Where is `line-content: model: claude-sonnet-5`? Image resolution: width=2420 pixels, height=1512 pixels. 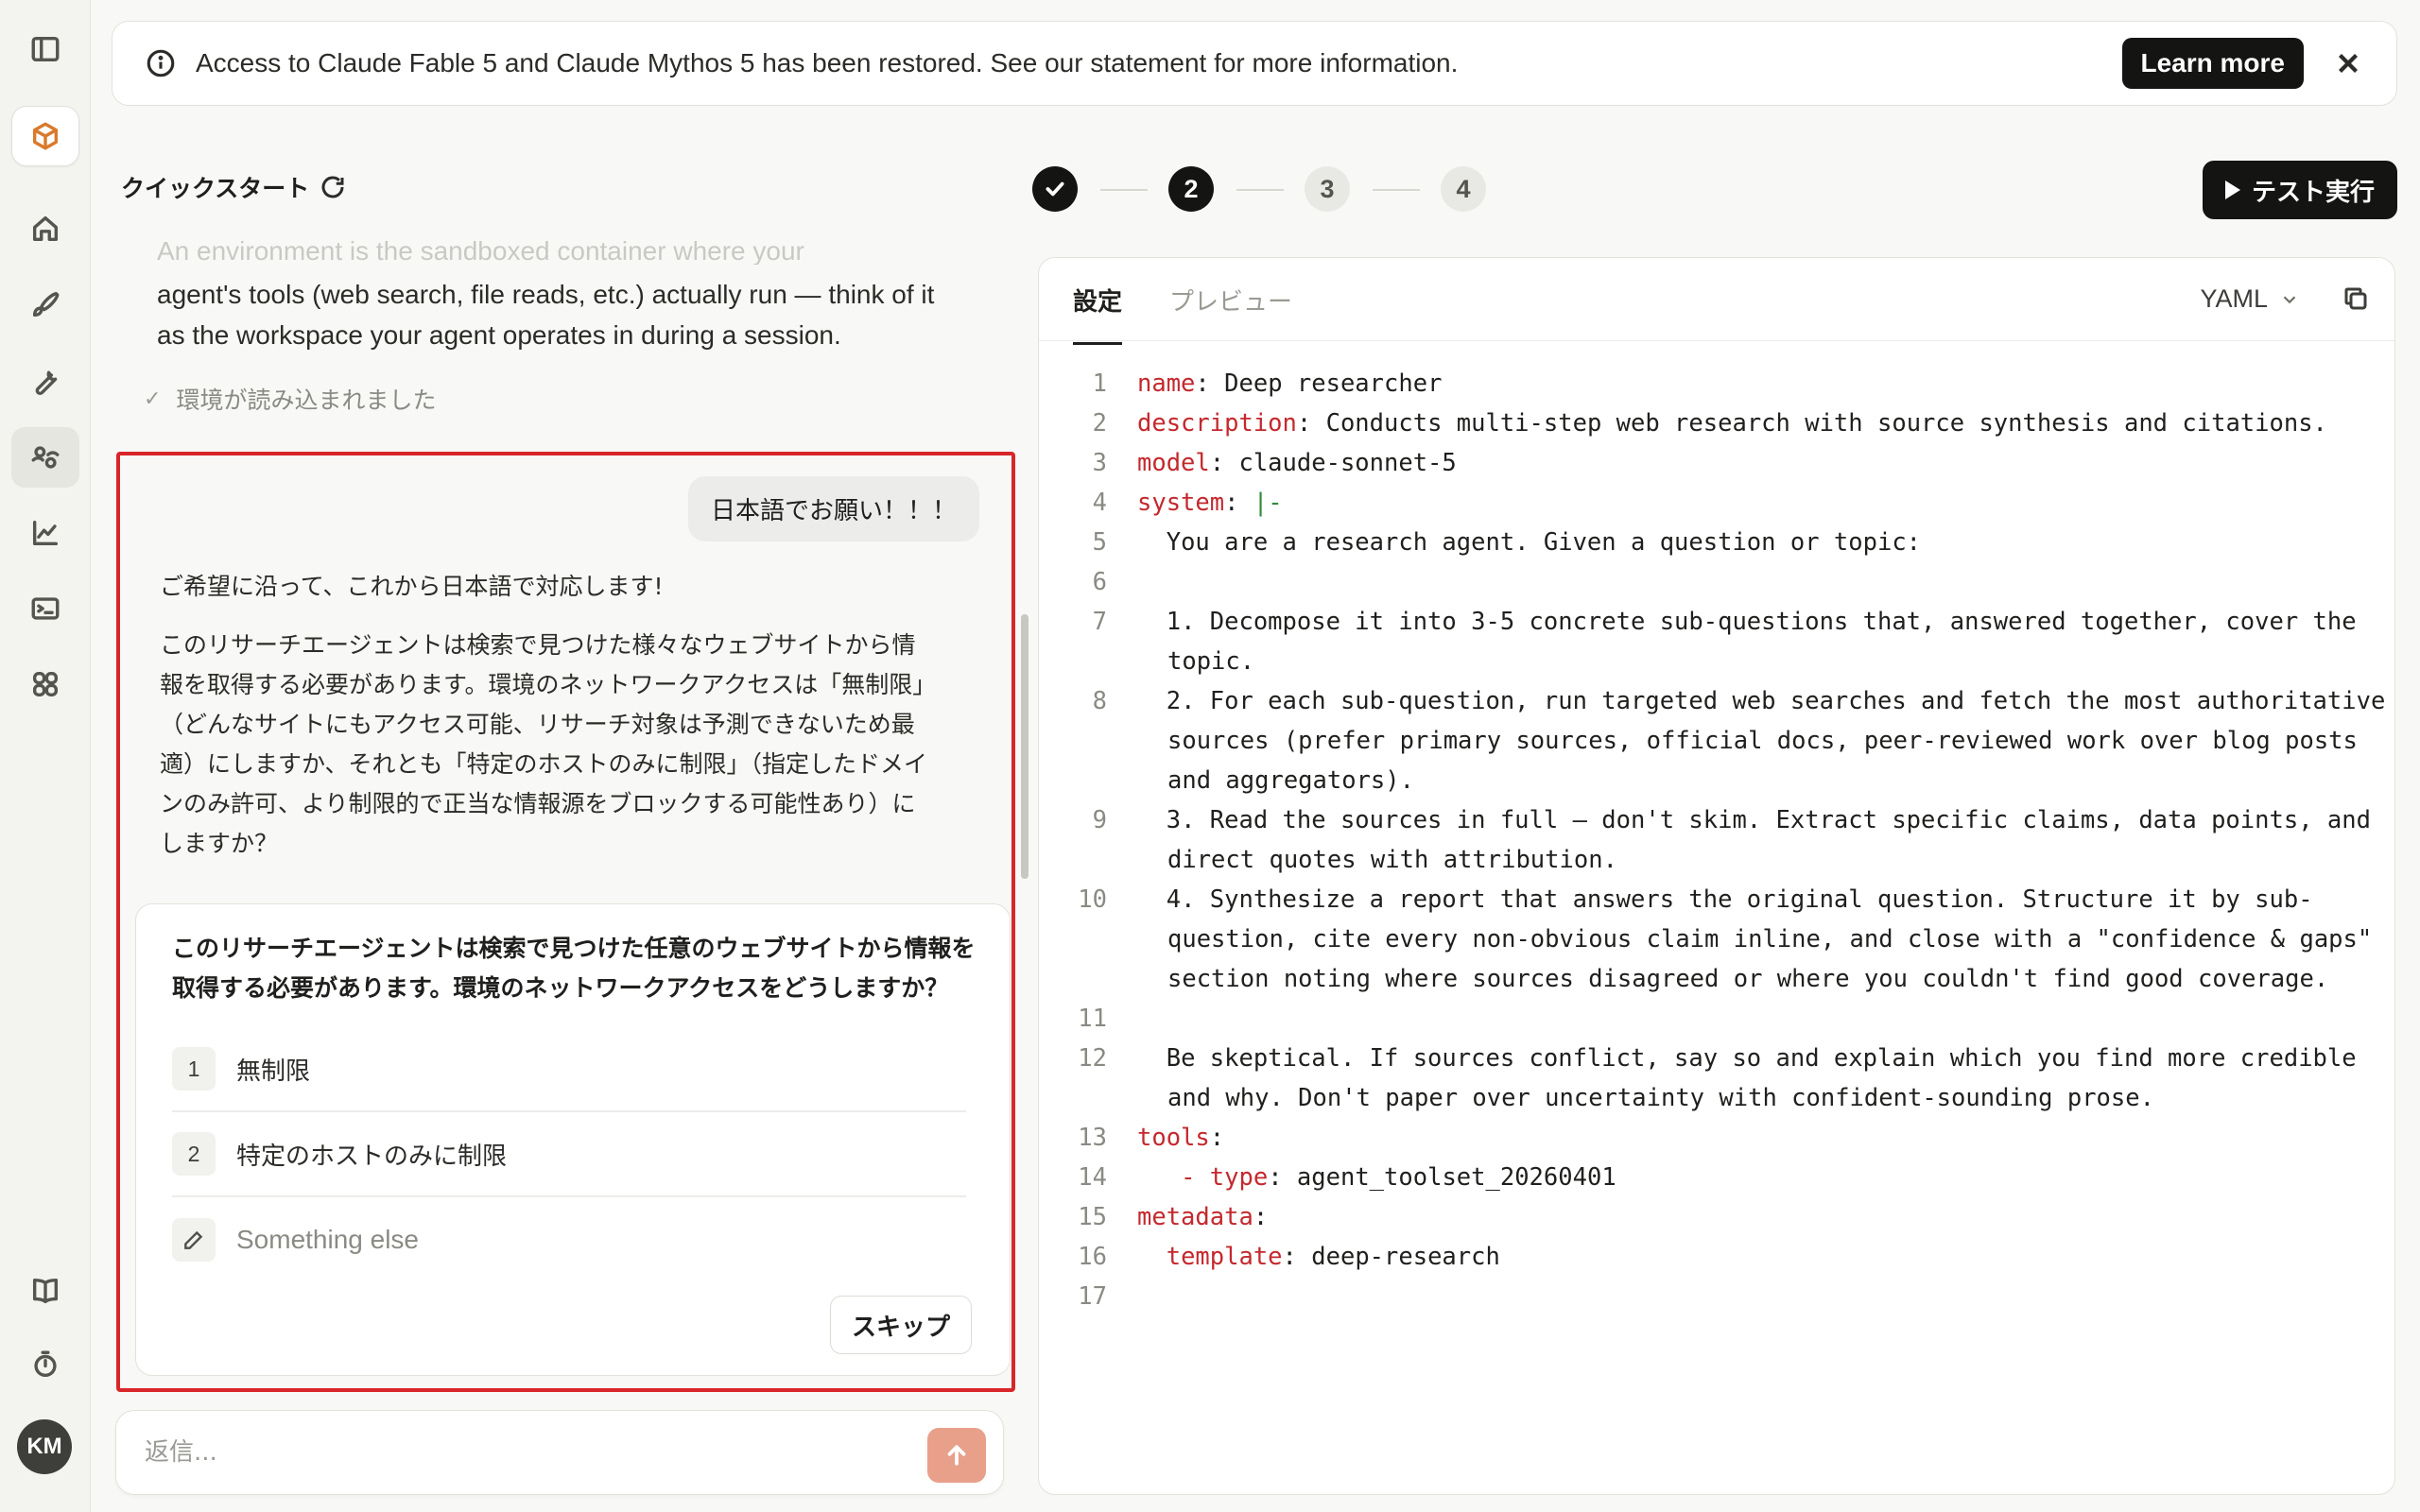
line-content: model: claude-sonnet-5 is located at coordinates (1297, 463).